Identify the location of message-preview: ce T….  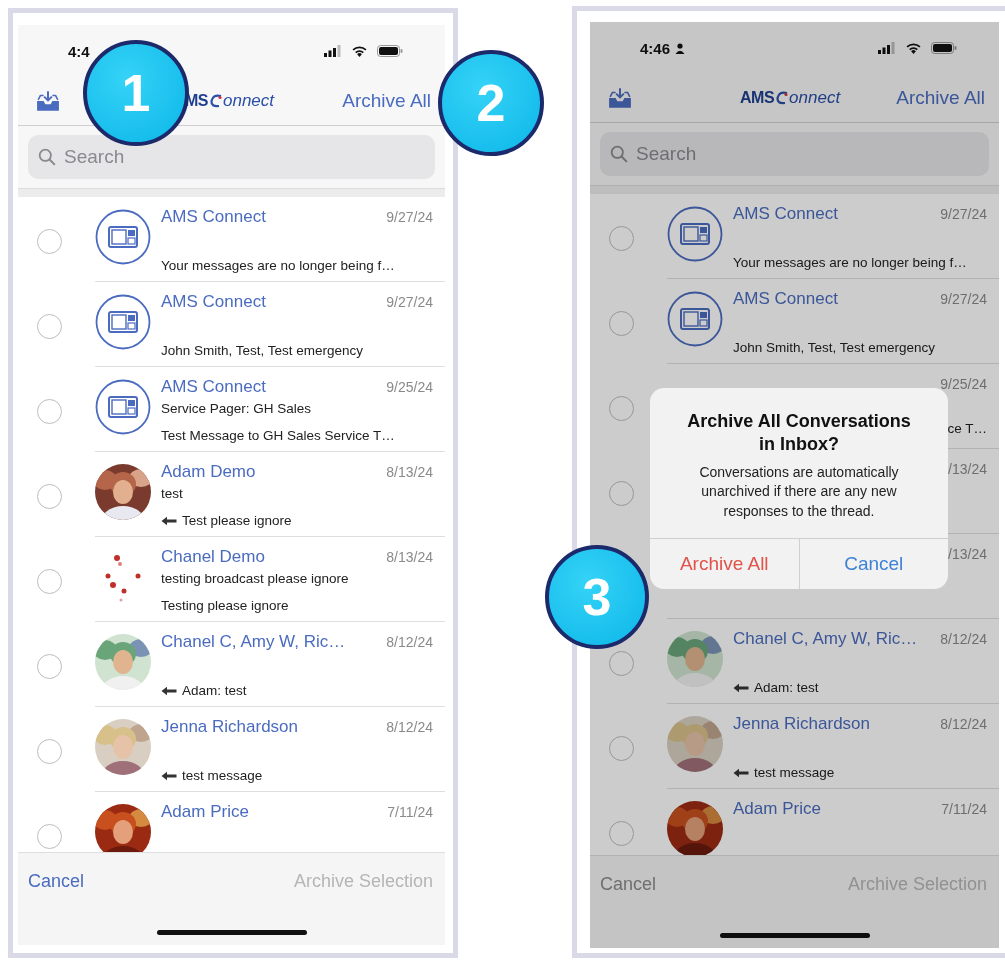
(967, 428).